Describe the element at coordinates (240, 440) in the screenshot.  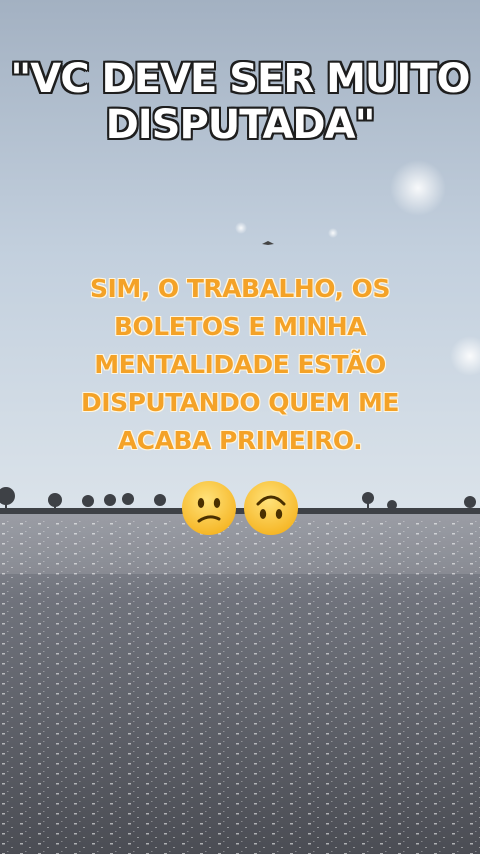
I see `answer-line-5: ACABA PRIMEIRO.` at that location.